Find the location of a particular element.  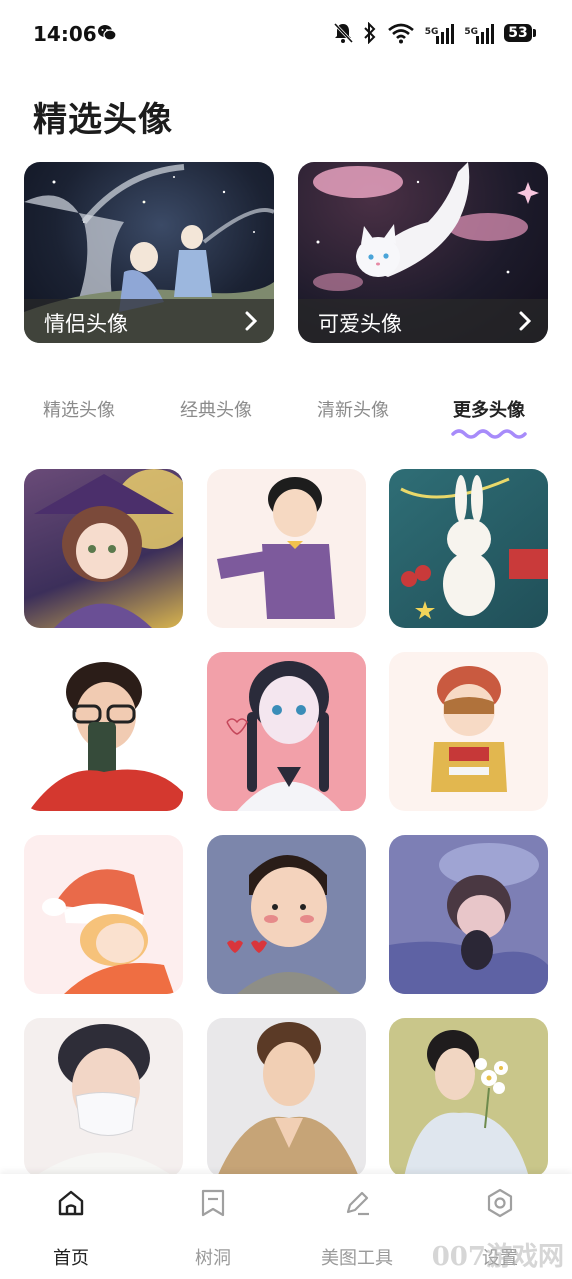

avatar-card-schoolgirl-braids is located at coordinates (286, 731).